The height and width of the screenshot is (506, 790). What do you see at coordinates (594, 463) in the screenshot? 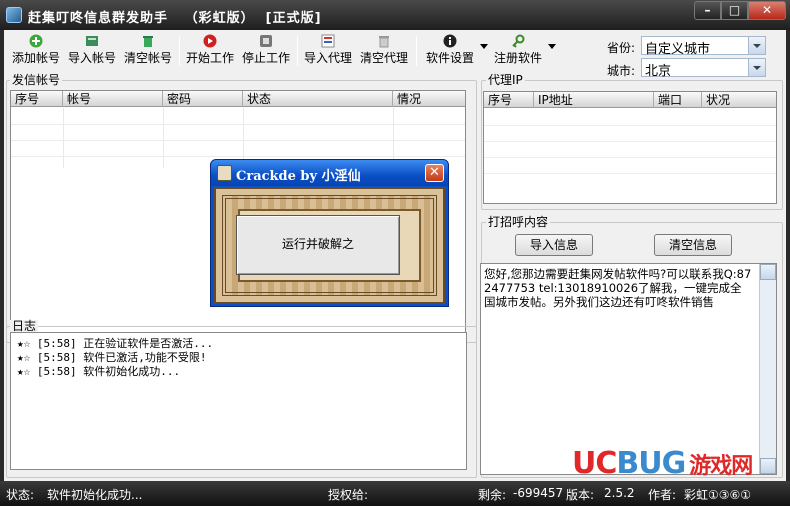
I see `watermark-uc: UC` at bounding box center [594, 463].